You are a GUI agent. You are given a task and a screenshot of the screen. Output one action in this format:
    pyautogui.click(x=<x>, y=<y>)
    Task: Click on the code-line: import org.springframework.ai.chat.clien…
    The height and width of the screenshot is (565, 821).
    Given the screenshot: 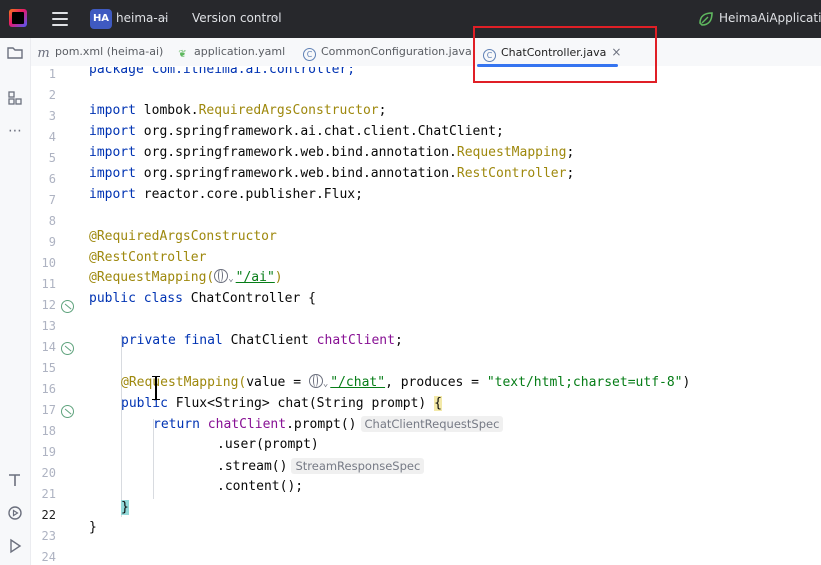 What is the action you would take?
    pyautogui.click(x=296, y=131)
    